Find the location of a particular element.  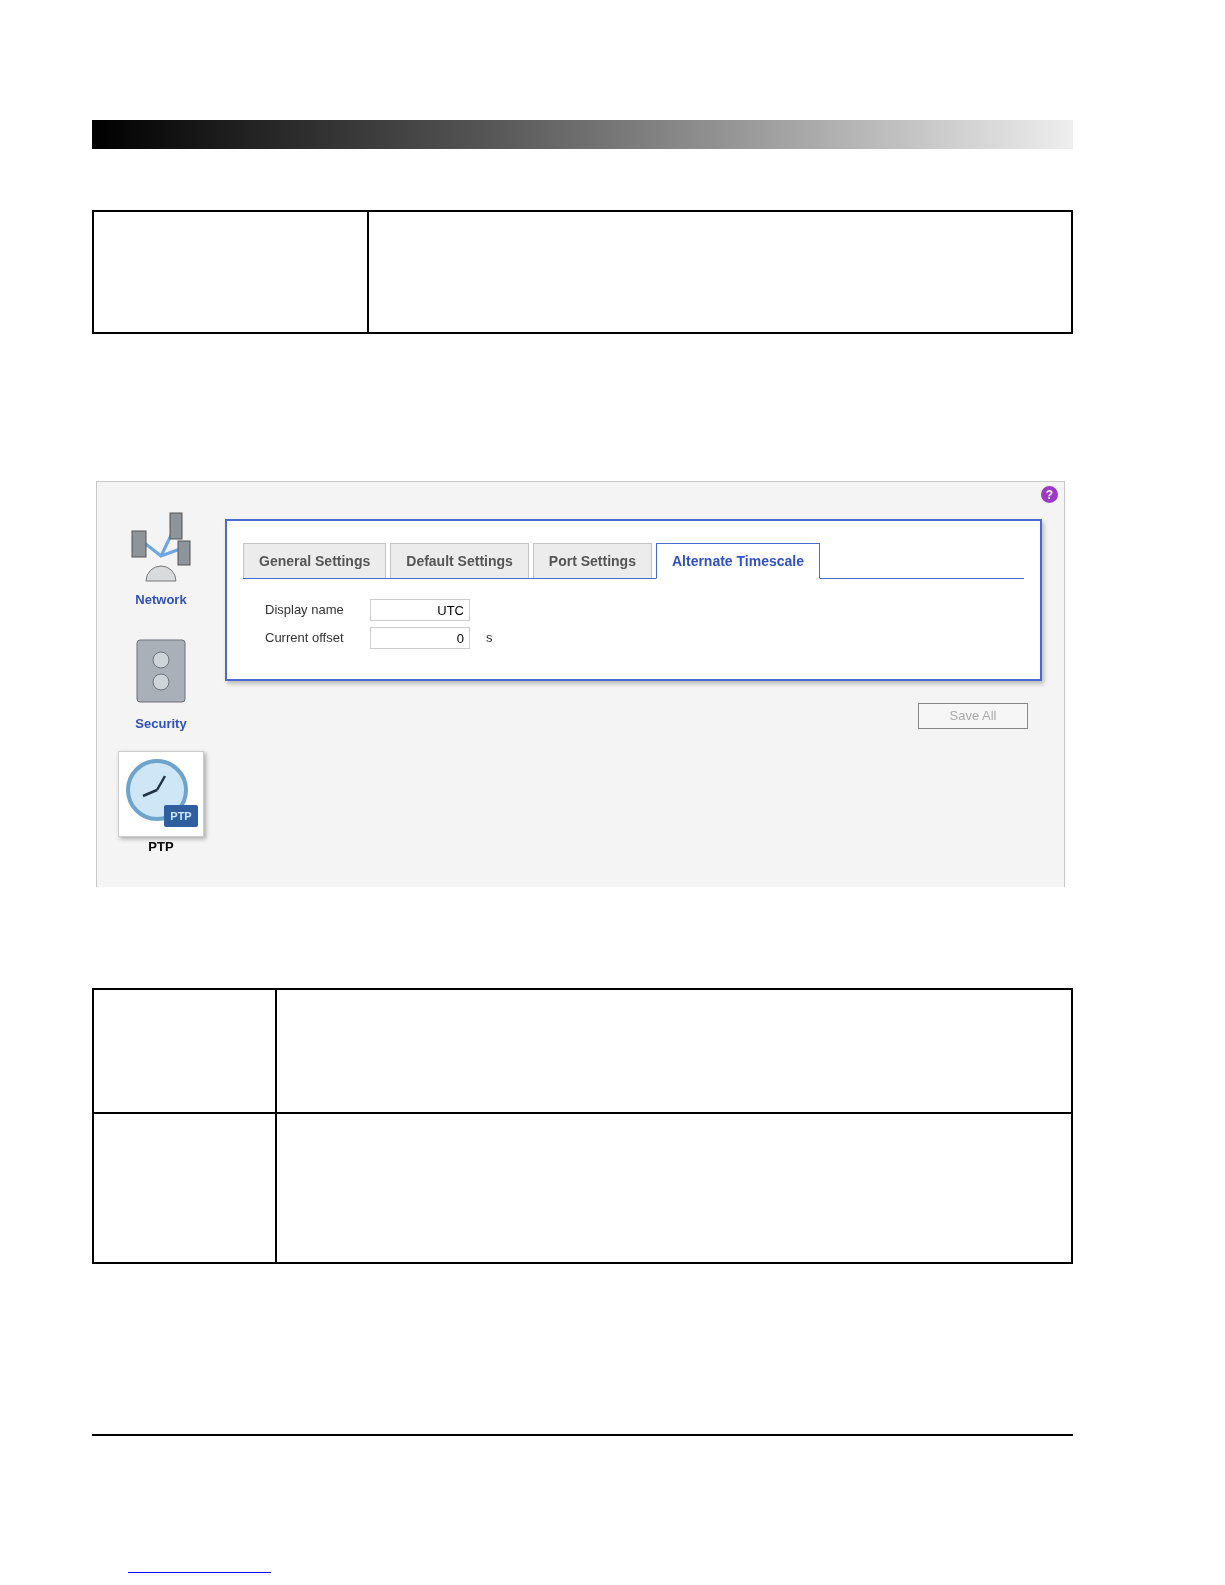

input-field: UTC is located at coordinates (420, 610).